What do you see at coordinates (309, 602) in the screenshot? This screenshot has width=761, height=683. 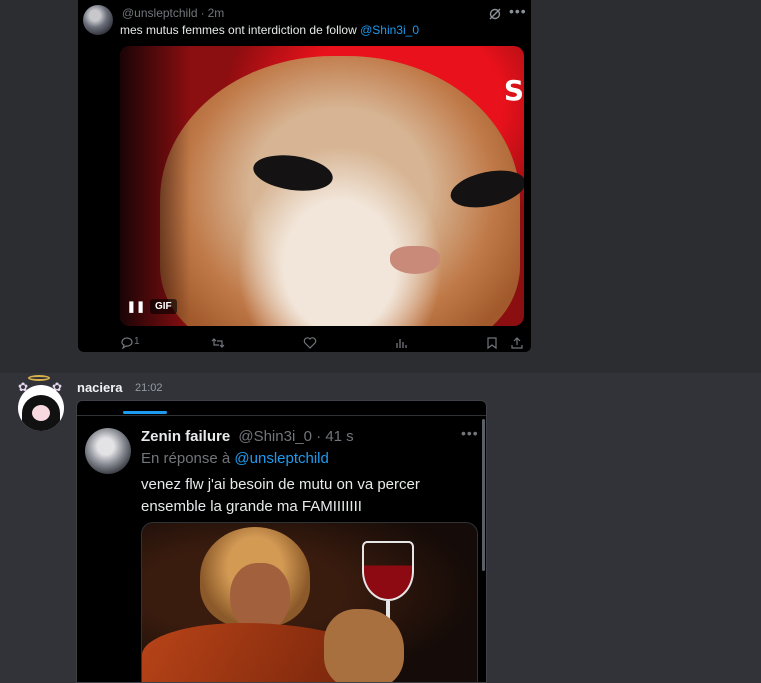 I see `tweet-image` at bounding box center [309, 602].